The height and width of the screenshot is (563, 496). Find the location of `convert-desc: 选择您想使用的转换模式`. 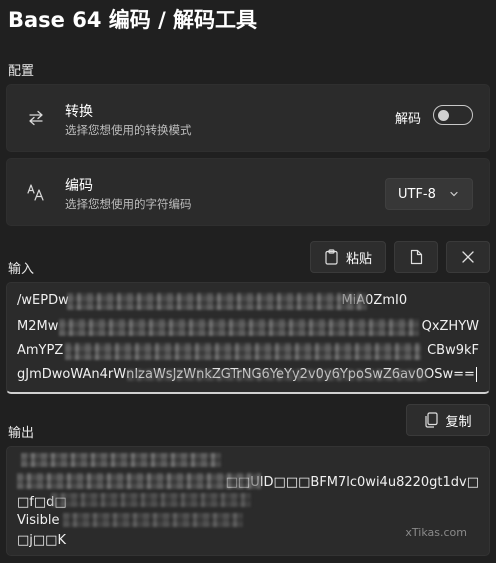

convert-desc: 选择您想使用的转换模式 is located at coordinates (128, 130).